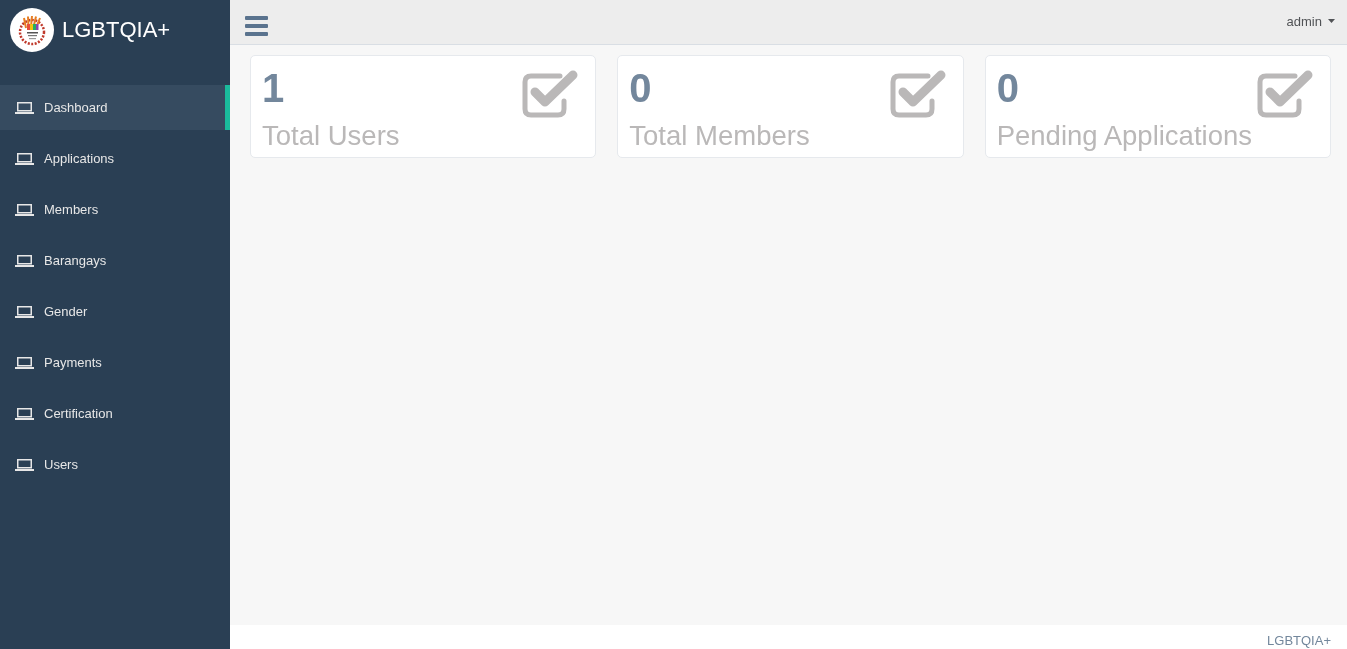  I want to click on stat-label: Total Members, so click(719, 136).